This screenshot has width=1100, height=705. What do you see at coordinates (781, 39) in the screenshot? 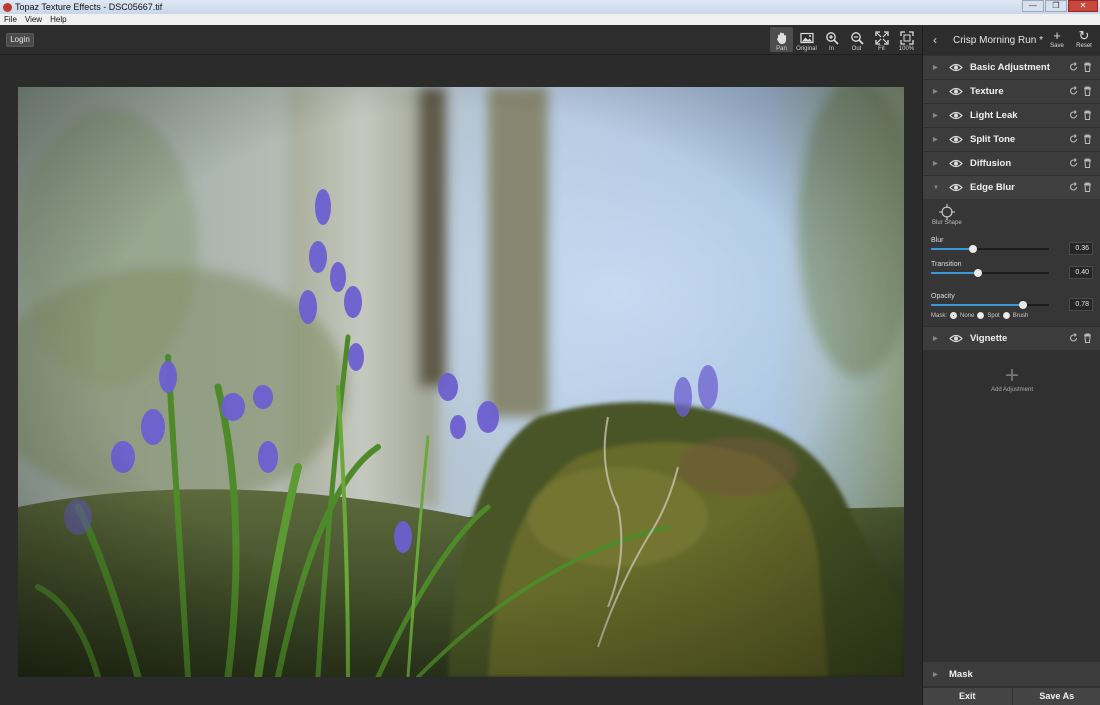
I see `pan-tool-button: Pan` at bounding box center [781, 39].